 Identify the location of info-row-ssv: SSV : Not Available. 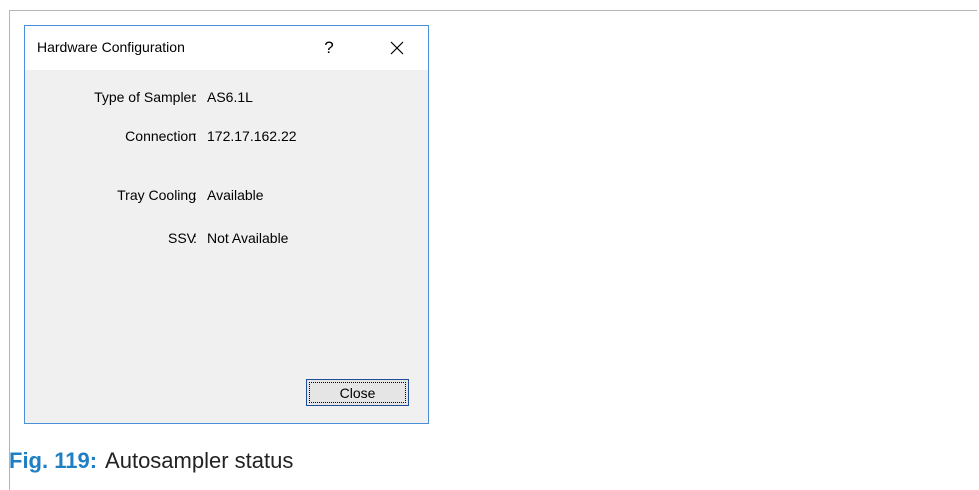
(226, 240).